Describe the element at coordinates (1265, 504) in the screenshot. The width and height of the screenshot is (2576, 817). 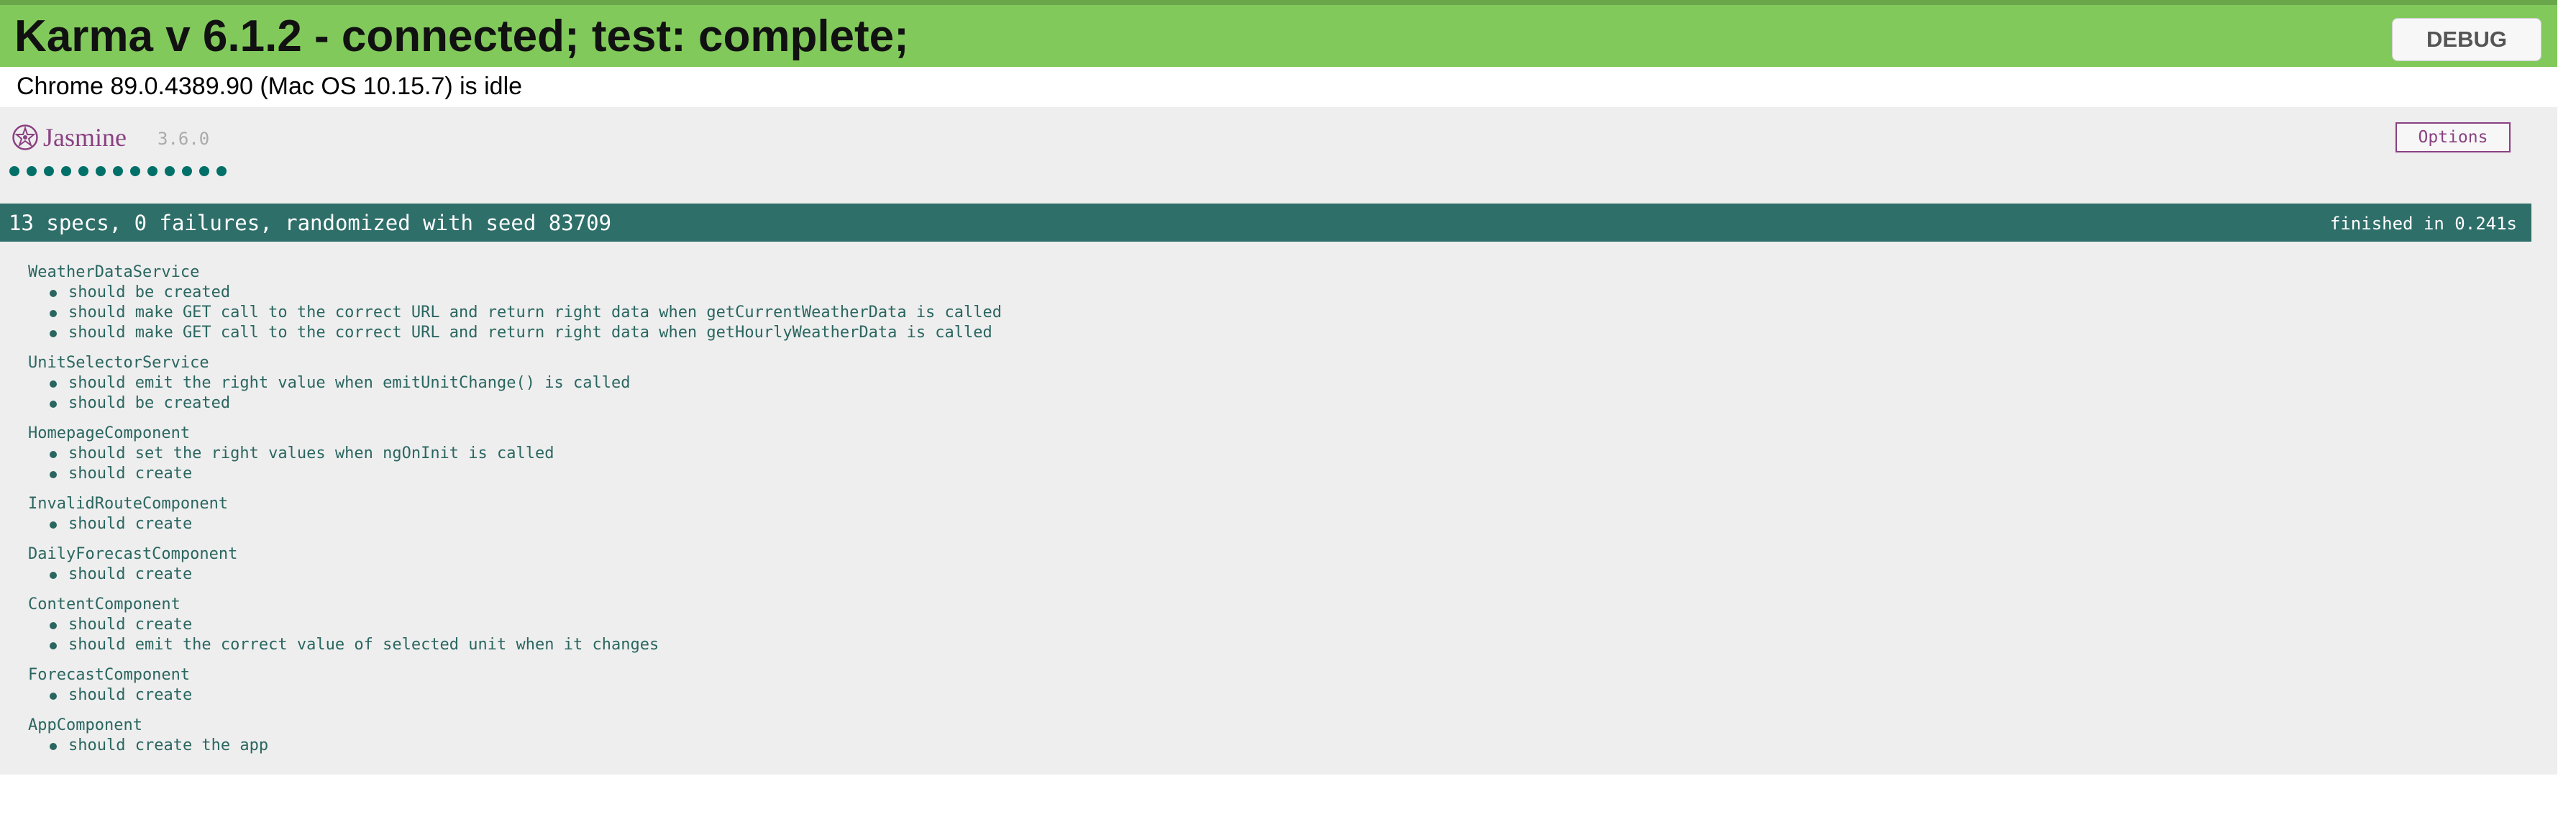
I see `suite-name-link: InvalidRouteComponent` at that location.